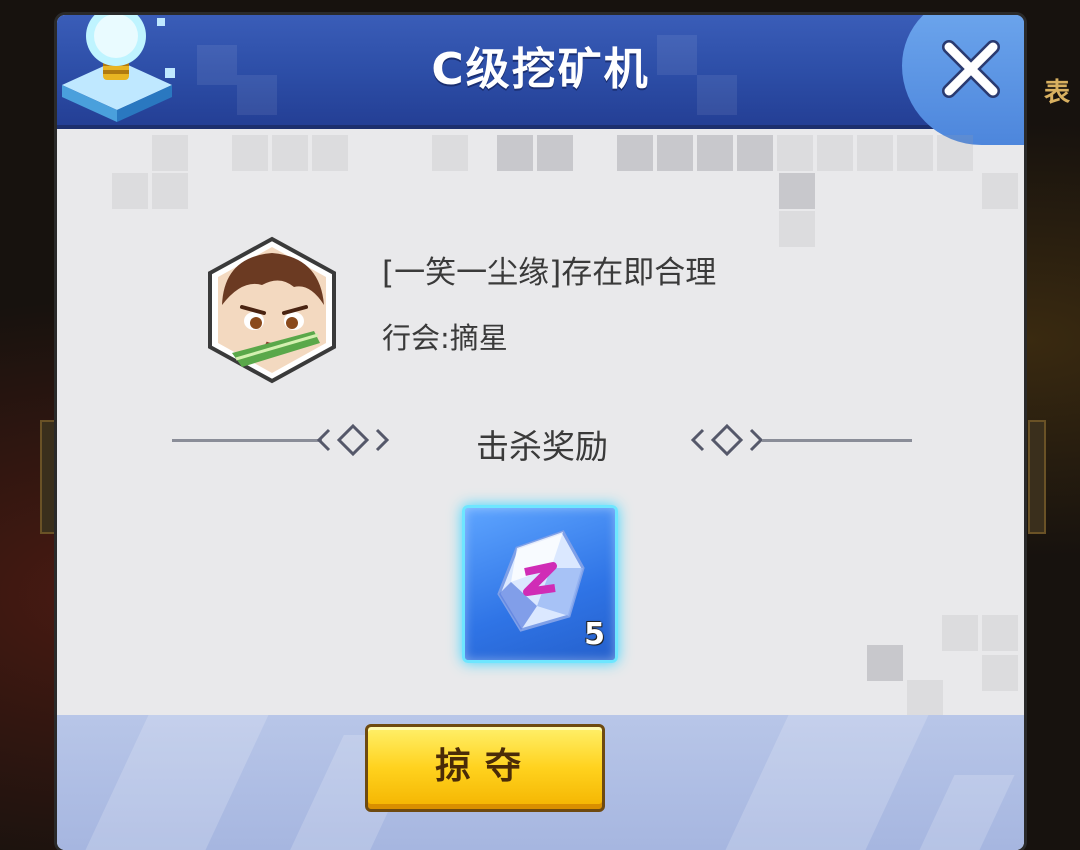 The width and height of the screenshot is (1080, 850). Describe the element at coordinates (549, 273) in the screenshot. I see `player-name: [一笑一尘缘]存在即合理` at that location.